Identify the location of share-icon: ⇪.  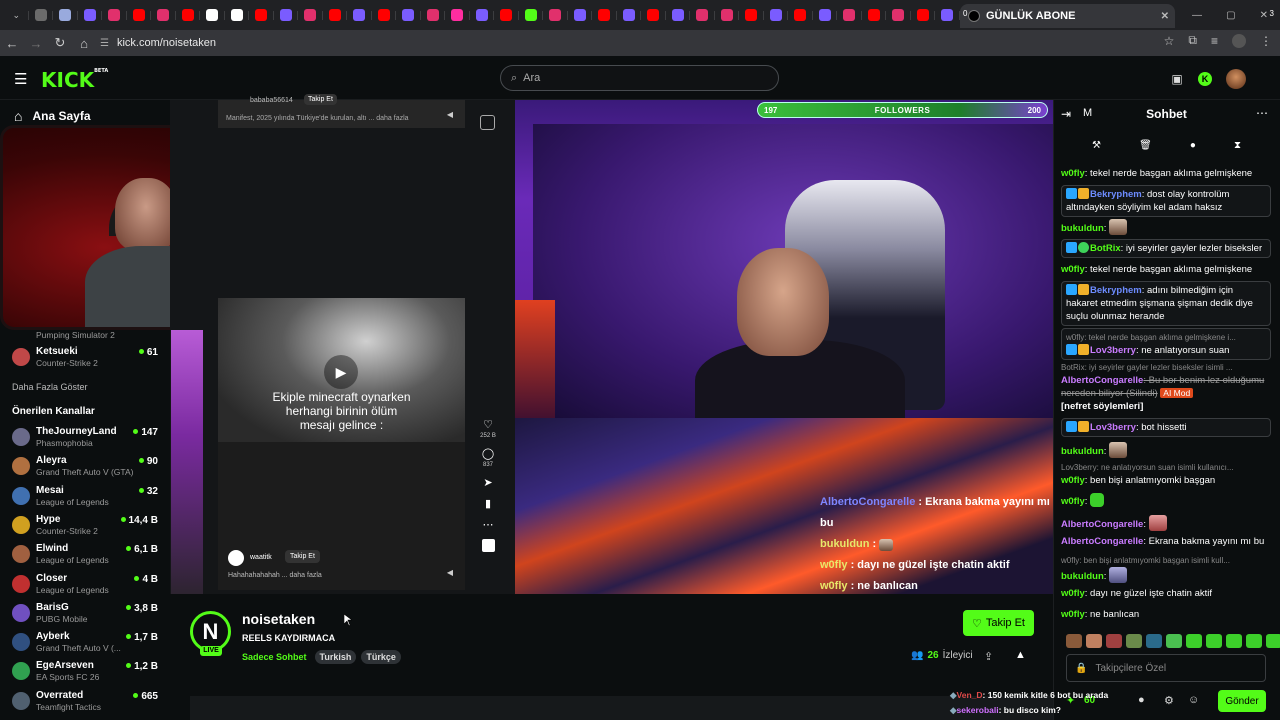
(988, 656).